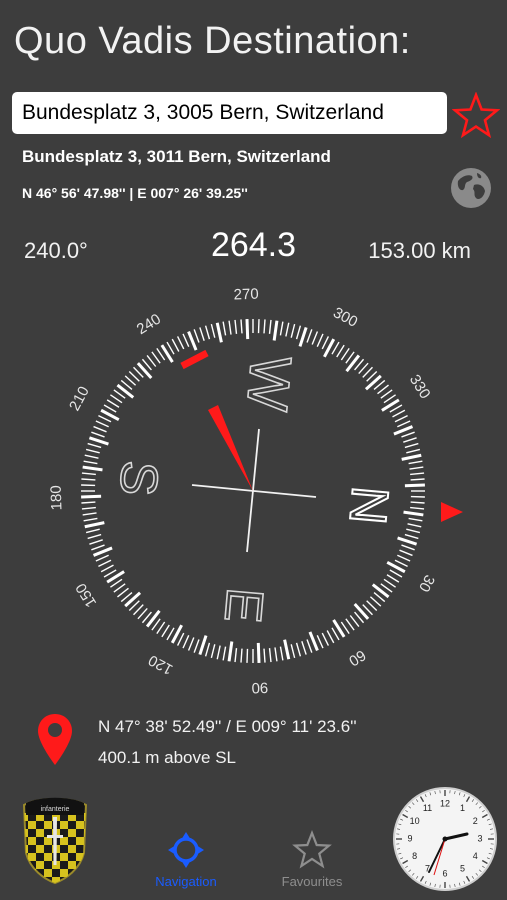 The height and width of the screenshot is (900, 507). I want to click on compass-label: 120, so click(161, 664).